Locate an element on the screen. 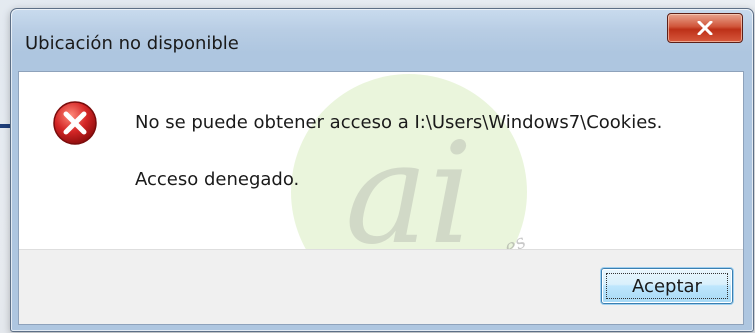 This screenshot has width=755, height=333. close-icon is located at coordinates (705, 28).